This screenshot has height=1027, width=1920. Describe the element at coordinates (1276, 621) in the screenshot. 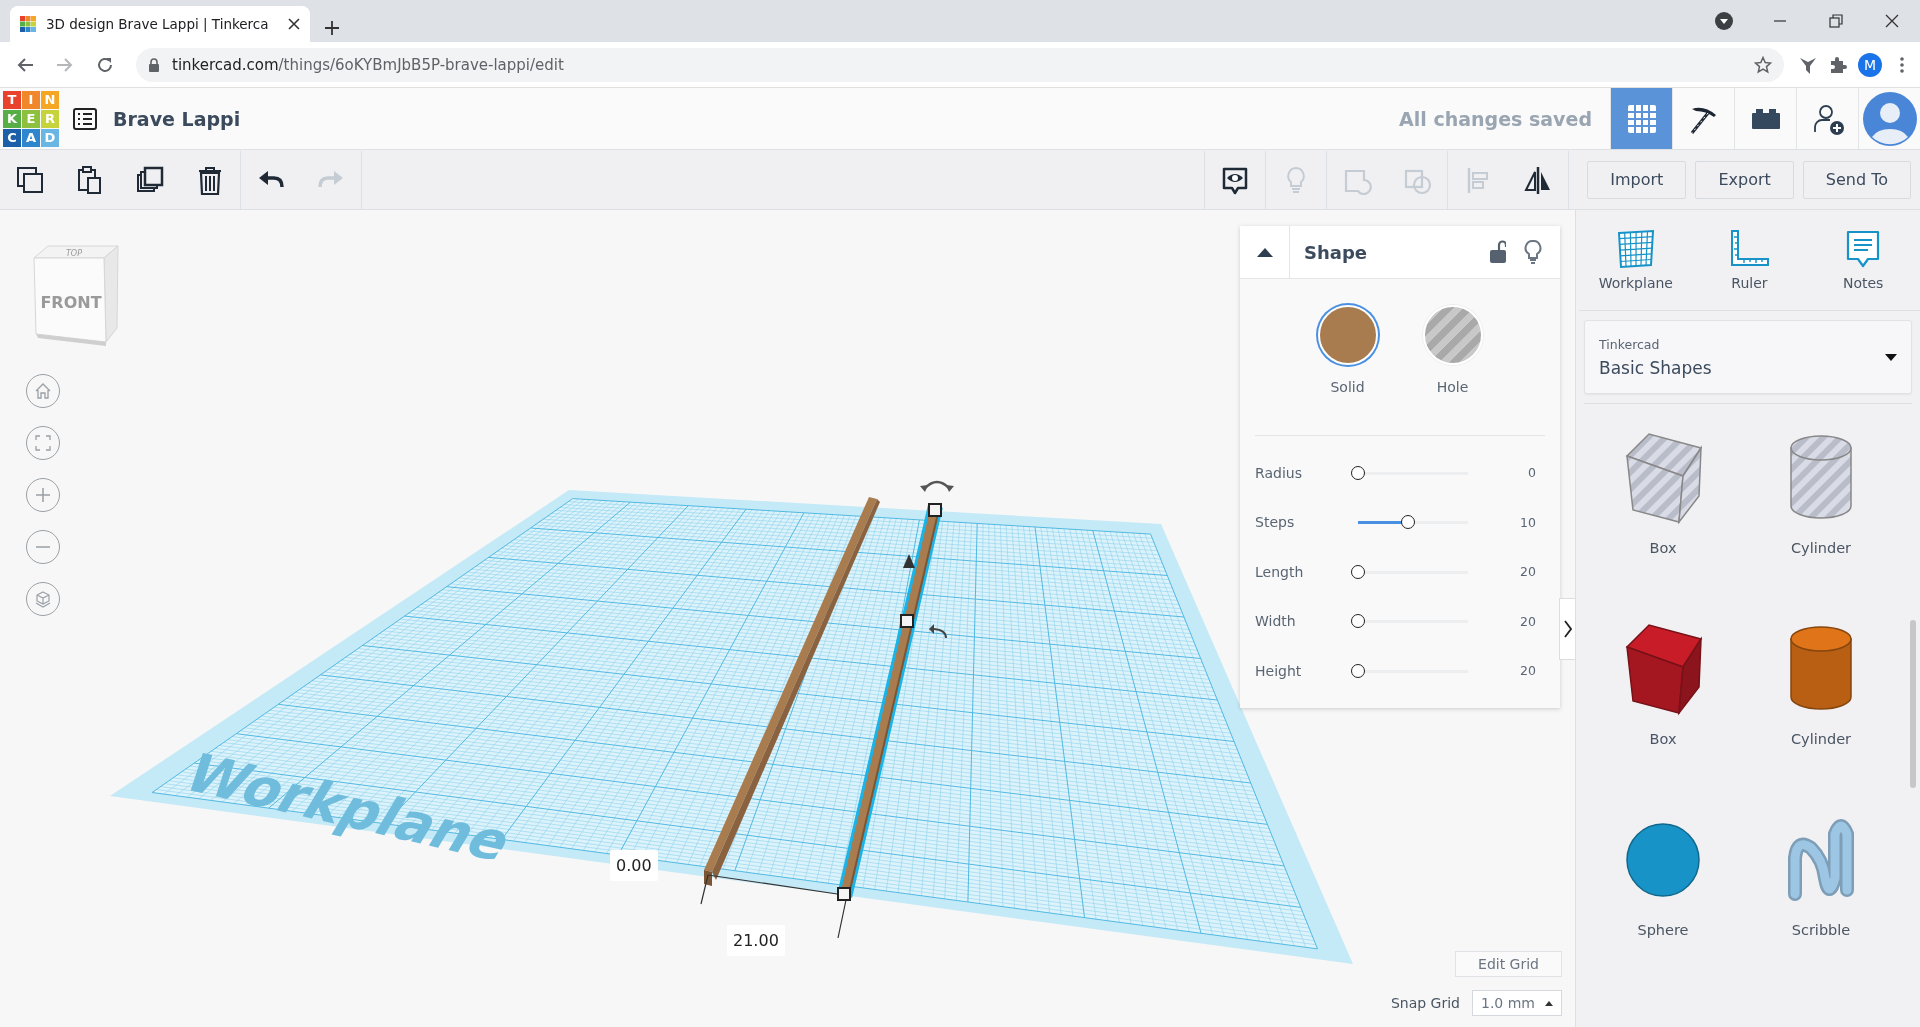

I see `param-label: Width` at that location.